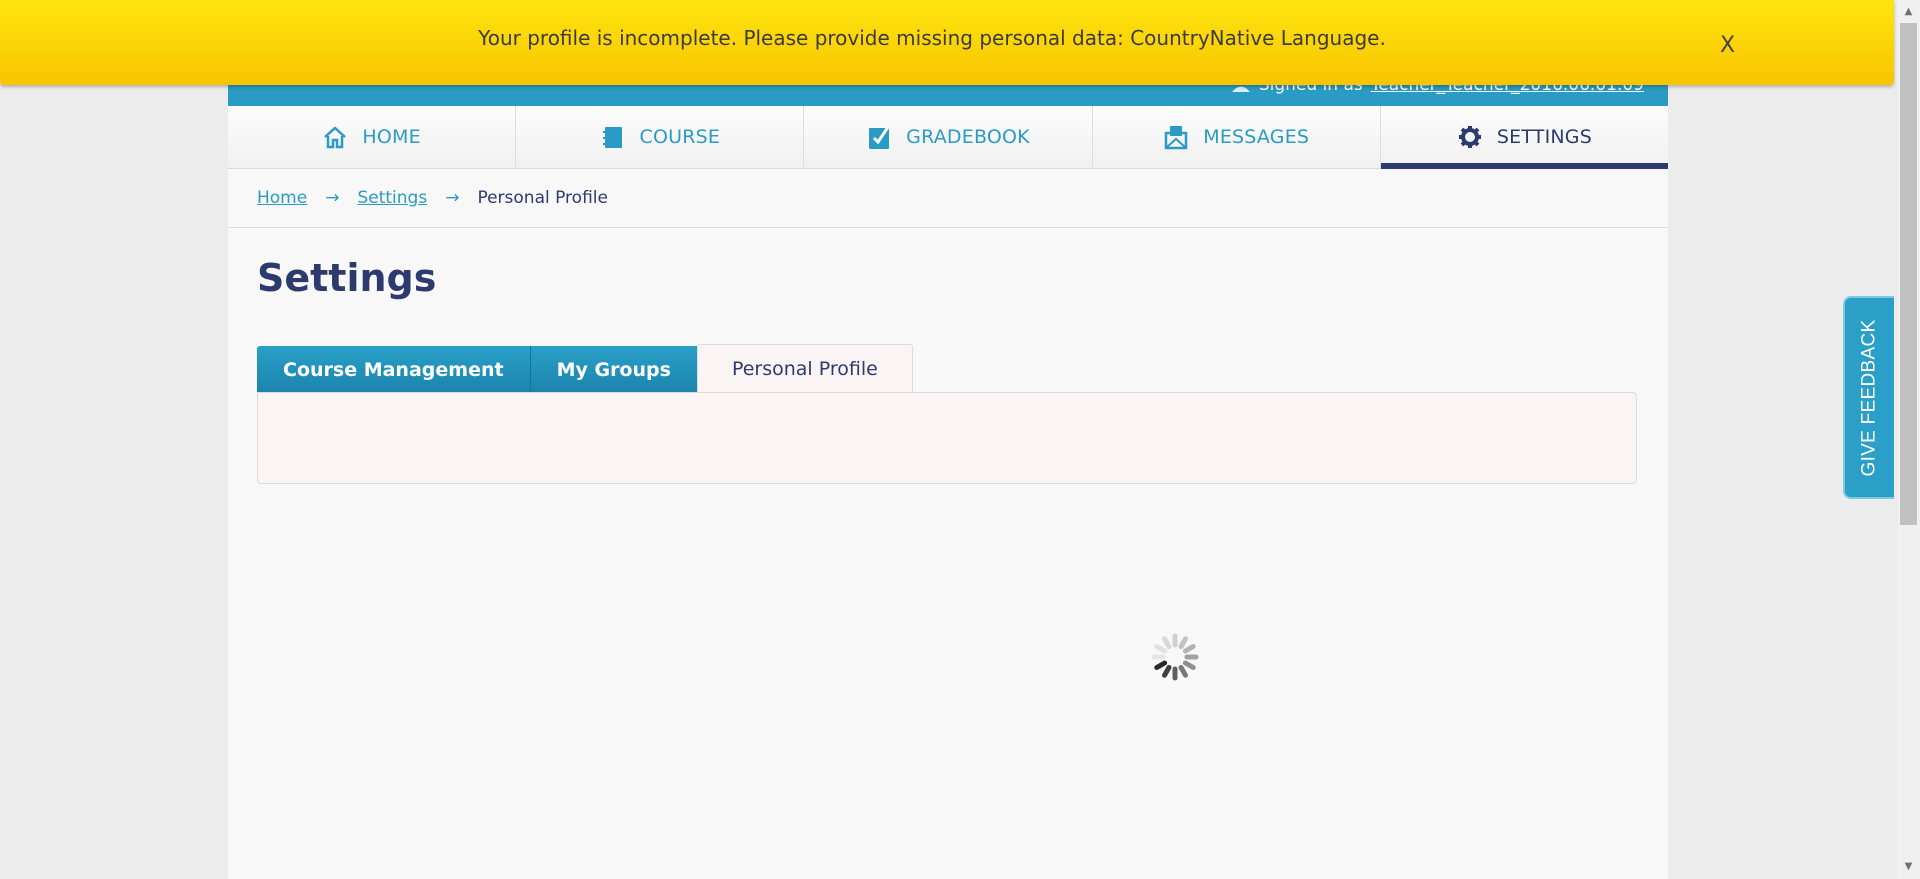 This screenshot has height=879, width=1920. I want to click on envelope-icon, so click(1176, 137).